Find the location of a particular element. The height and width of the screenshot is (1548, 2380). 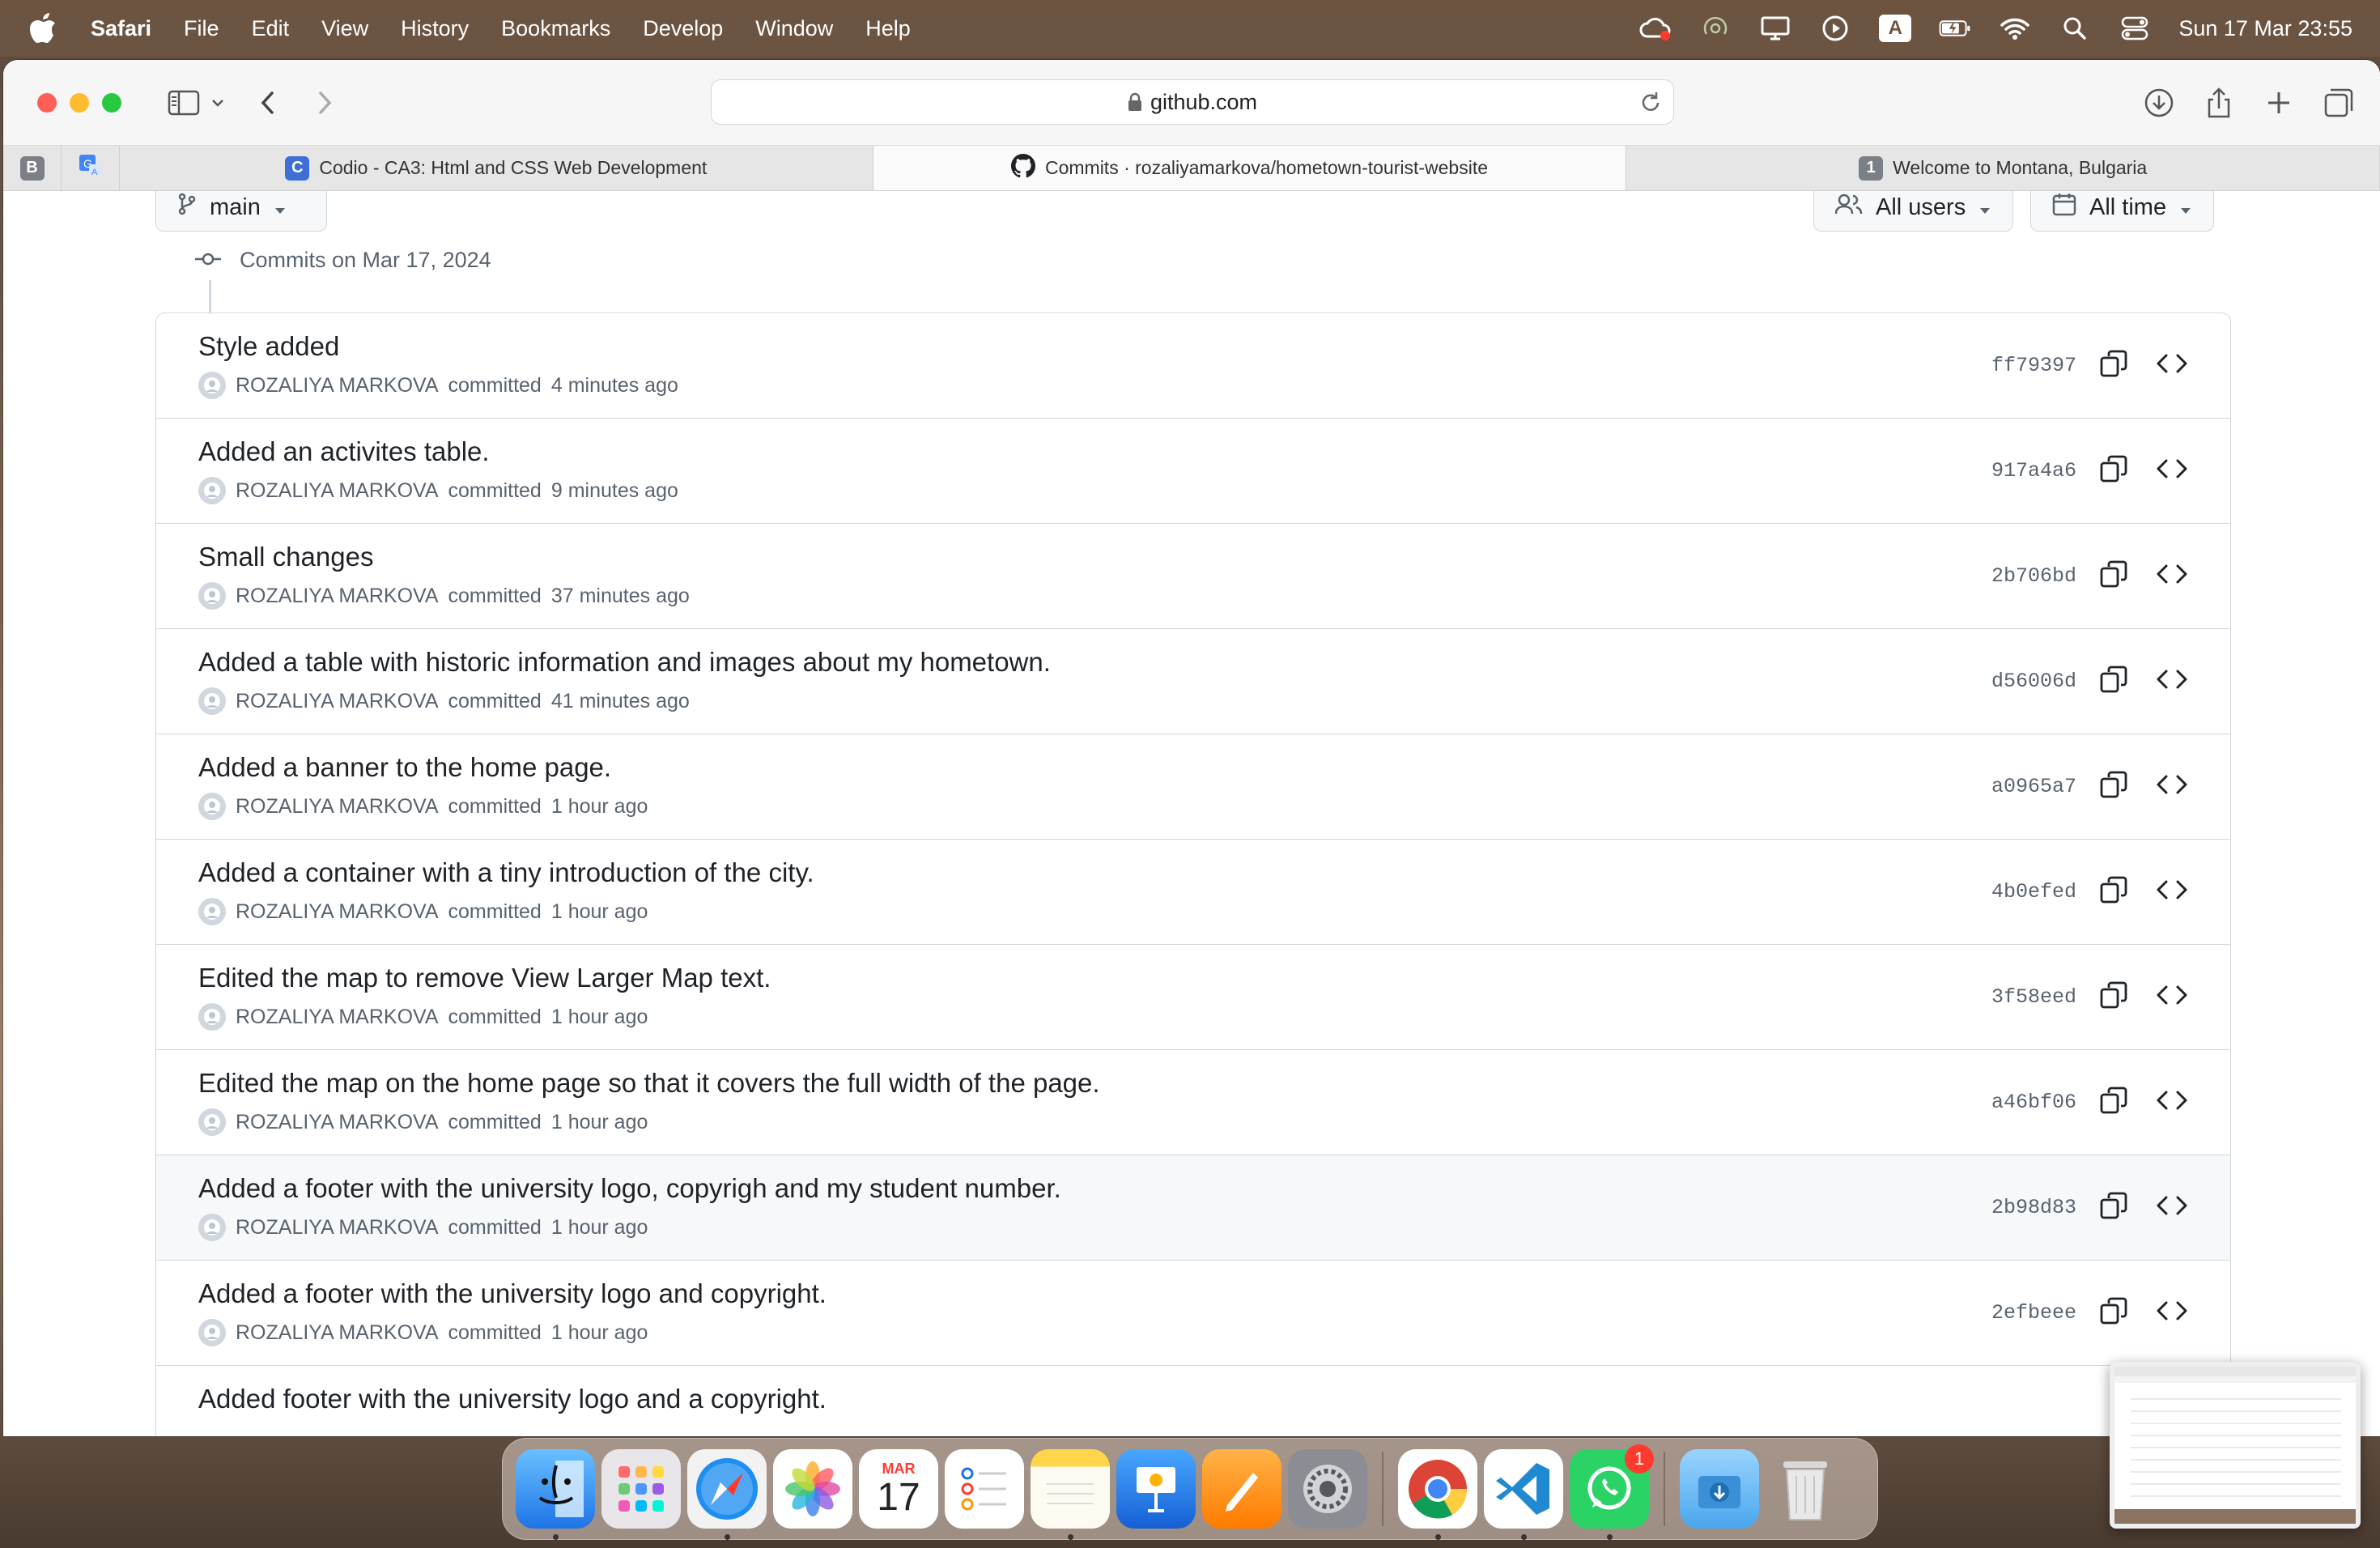

minimize-window-button is located at coordinates (79, 103).